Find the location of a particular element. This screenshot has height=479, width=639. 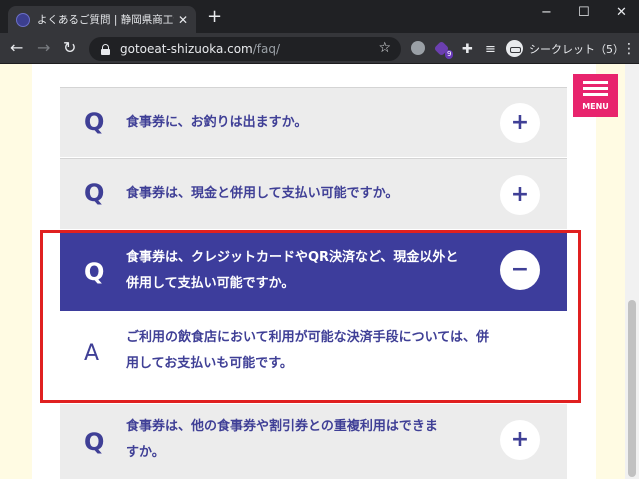

incognito-profile: シークレット（5） is located at coordinates (565, 48).